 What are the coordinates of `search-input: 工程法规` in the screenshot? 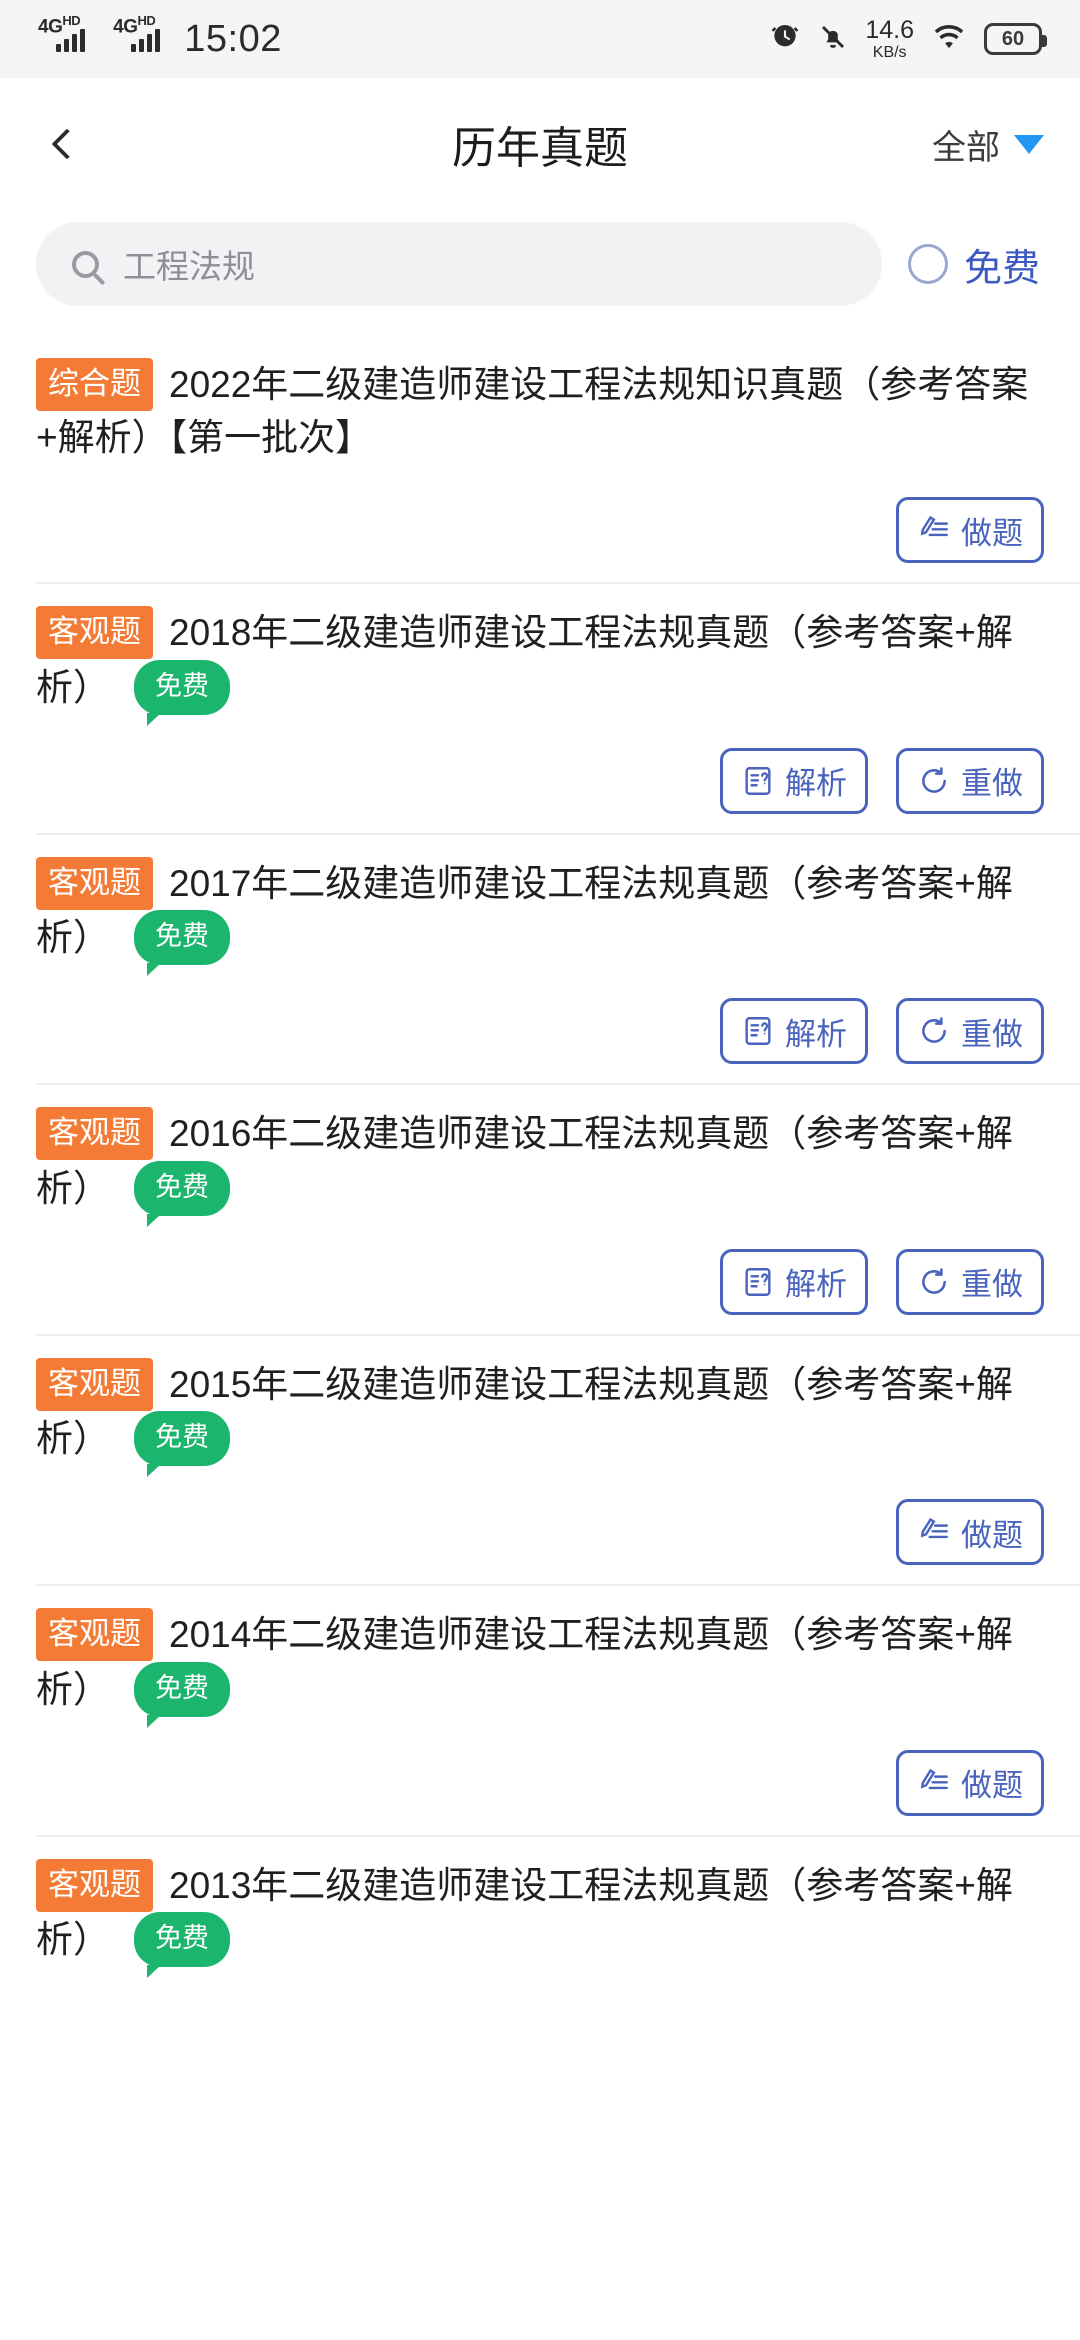 It's located at (459, 264).